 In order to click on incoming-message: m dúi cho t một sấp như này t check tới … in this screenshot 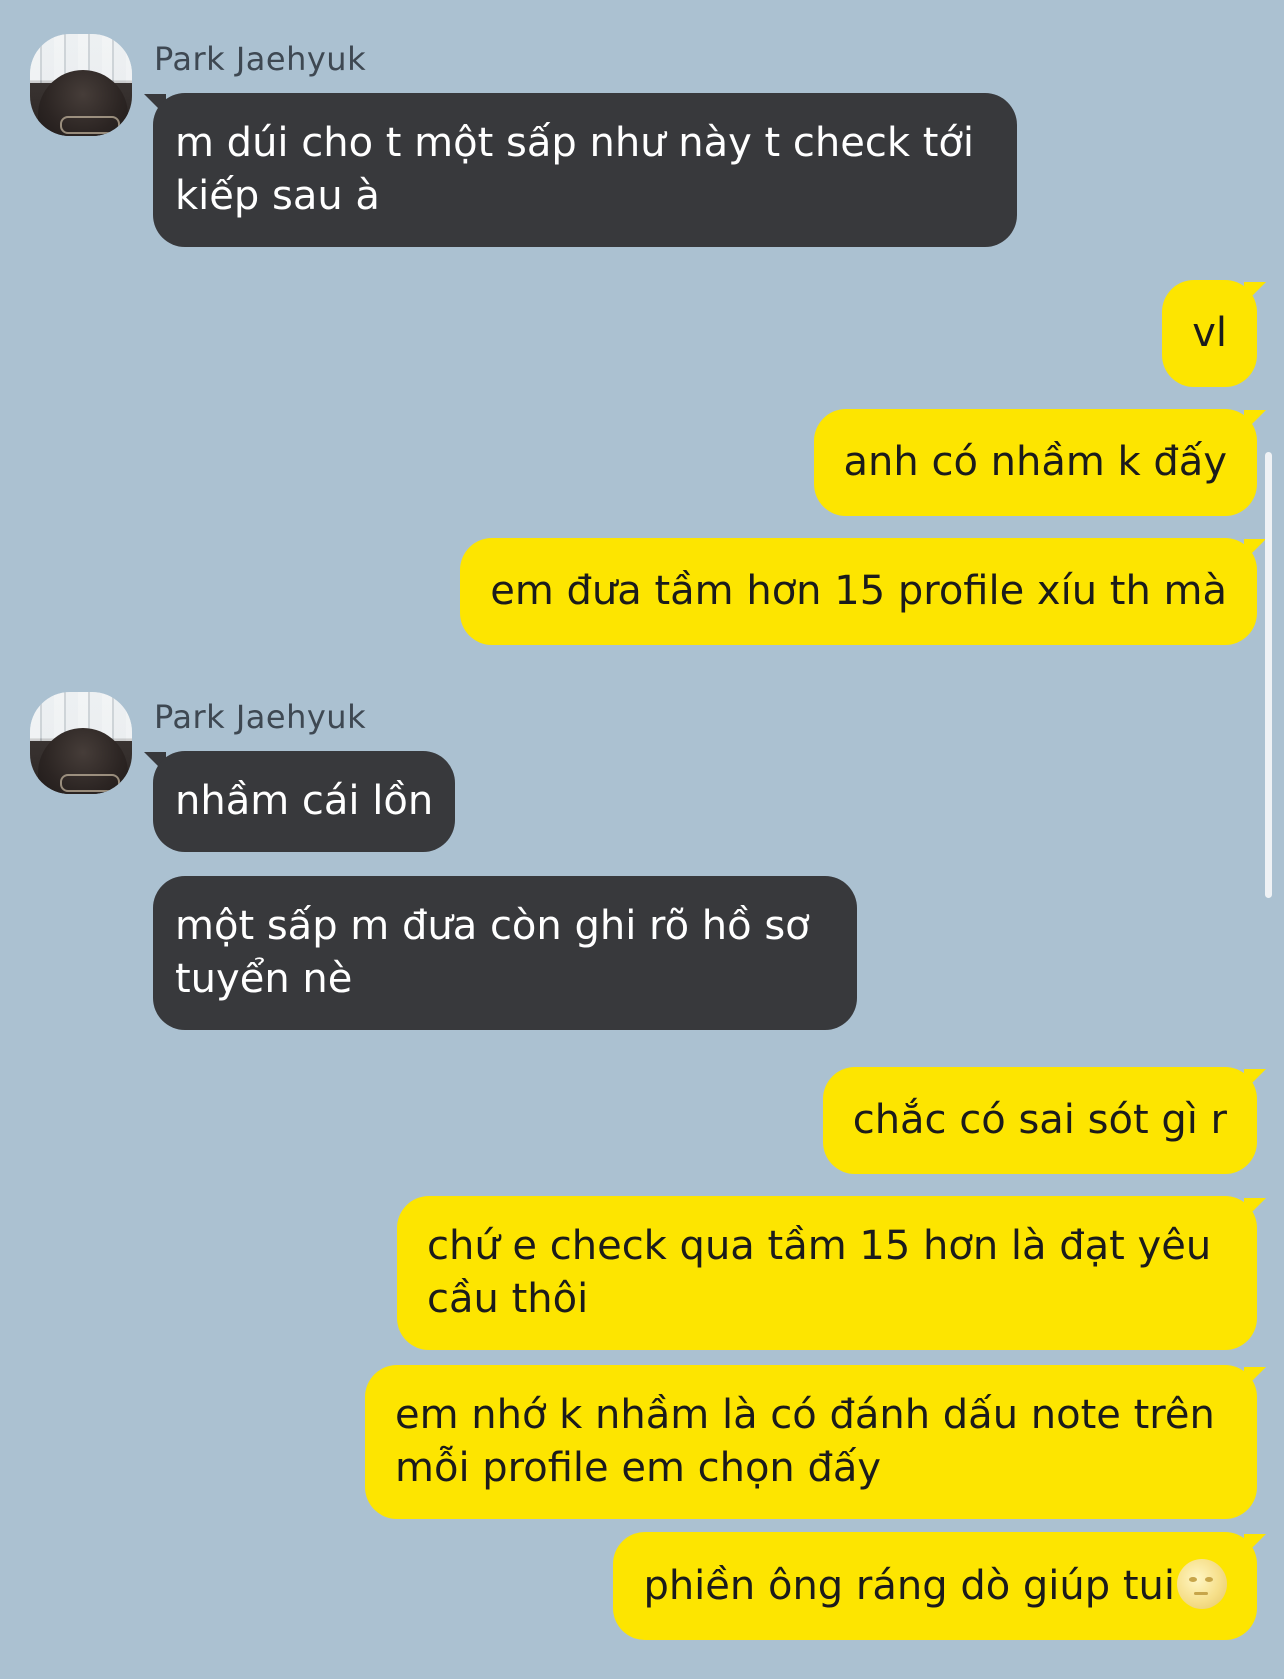, I will do `click(585, 170)`.